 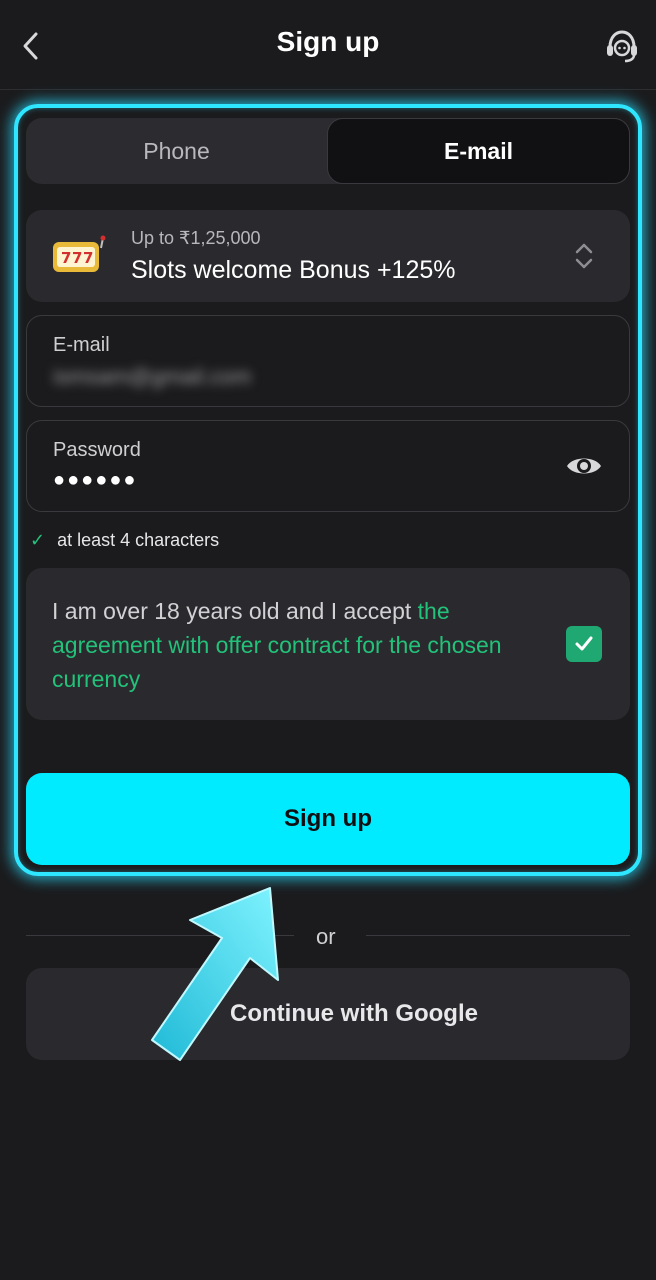 What do you see at coordinates (152, 377) in the screenshot?
I see `email-input: ismsam@gmail.com` at bounding box center [152, 377].